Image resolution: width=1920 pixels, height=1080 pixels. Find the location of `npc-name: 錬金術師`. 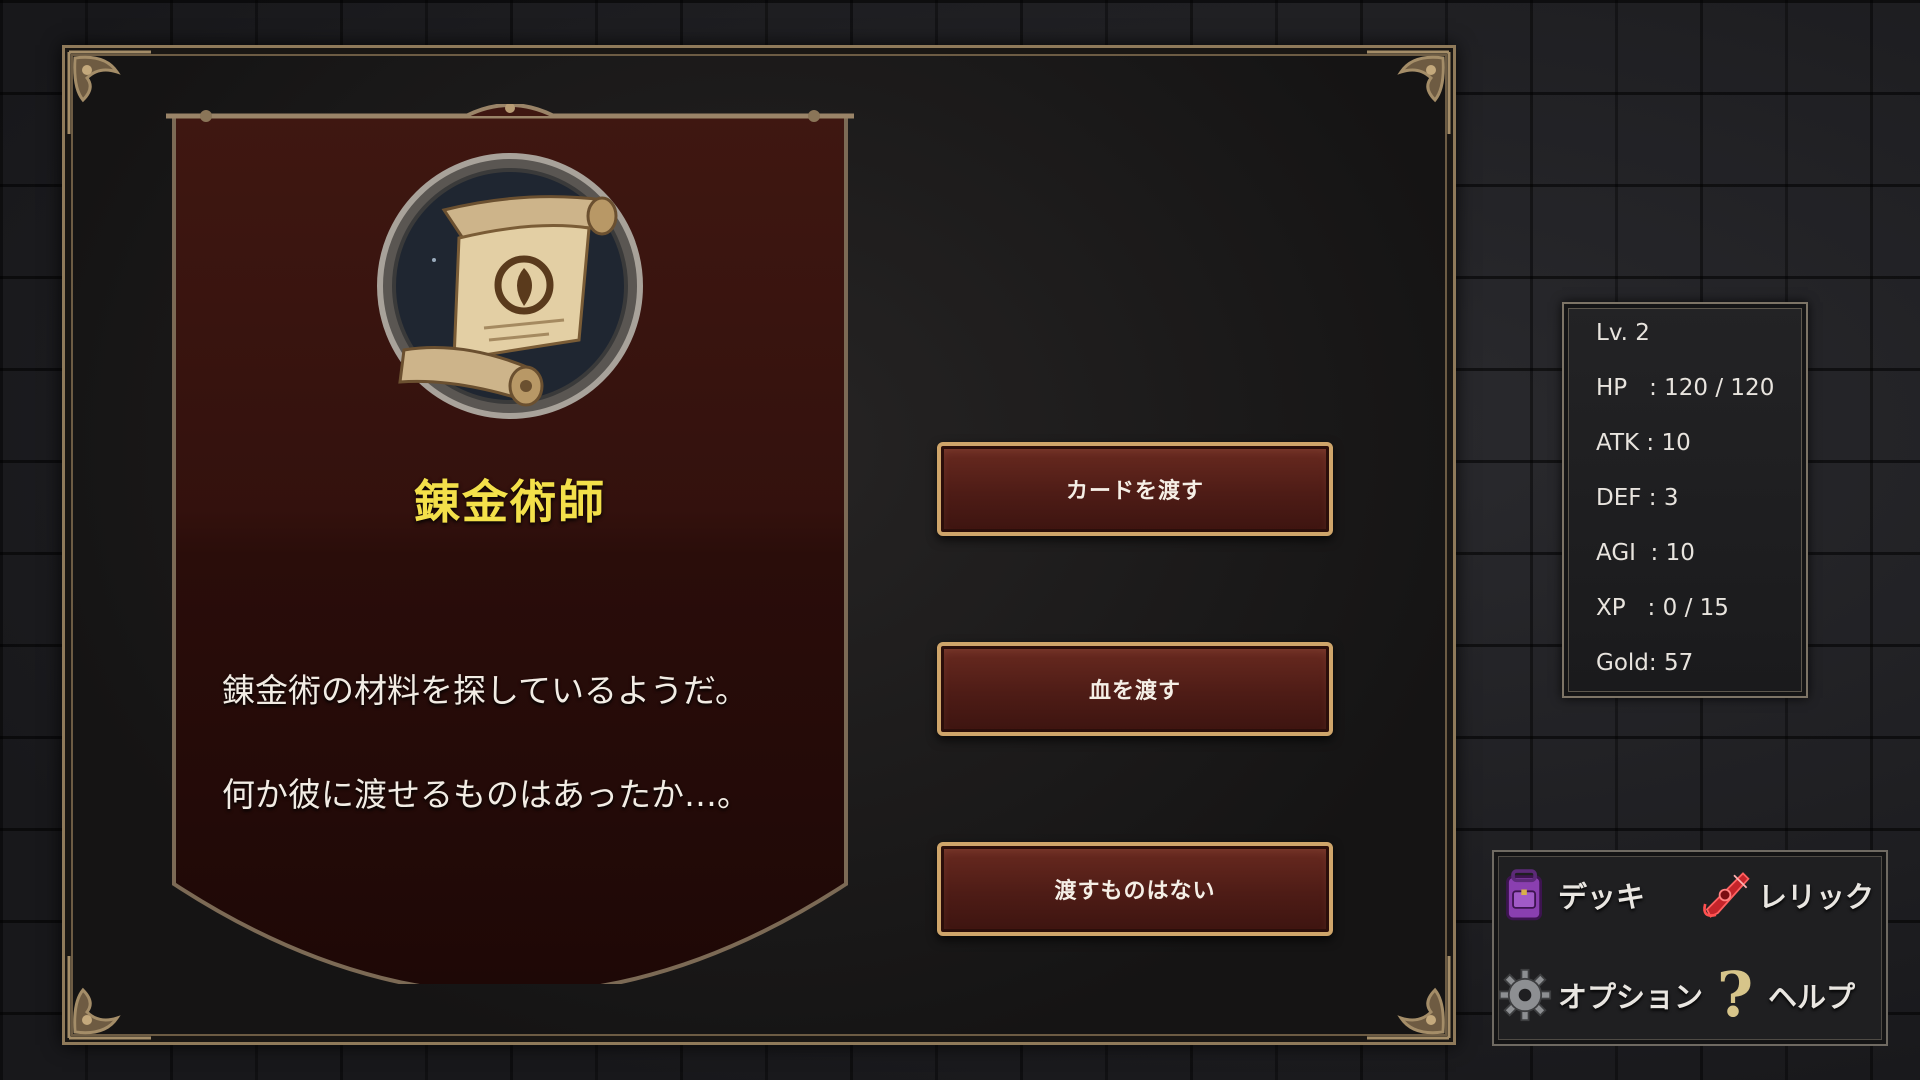

npc-name: 錬金術師 is located at coordinates (510, 502).